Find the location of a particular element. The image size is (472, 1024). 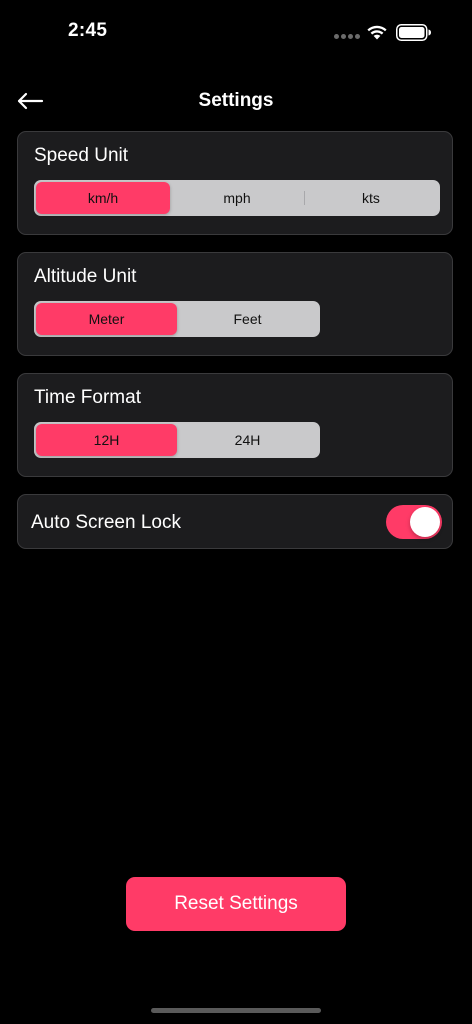

battery-icon is located at coordinates (413, 32).